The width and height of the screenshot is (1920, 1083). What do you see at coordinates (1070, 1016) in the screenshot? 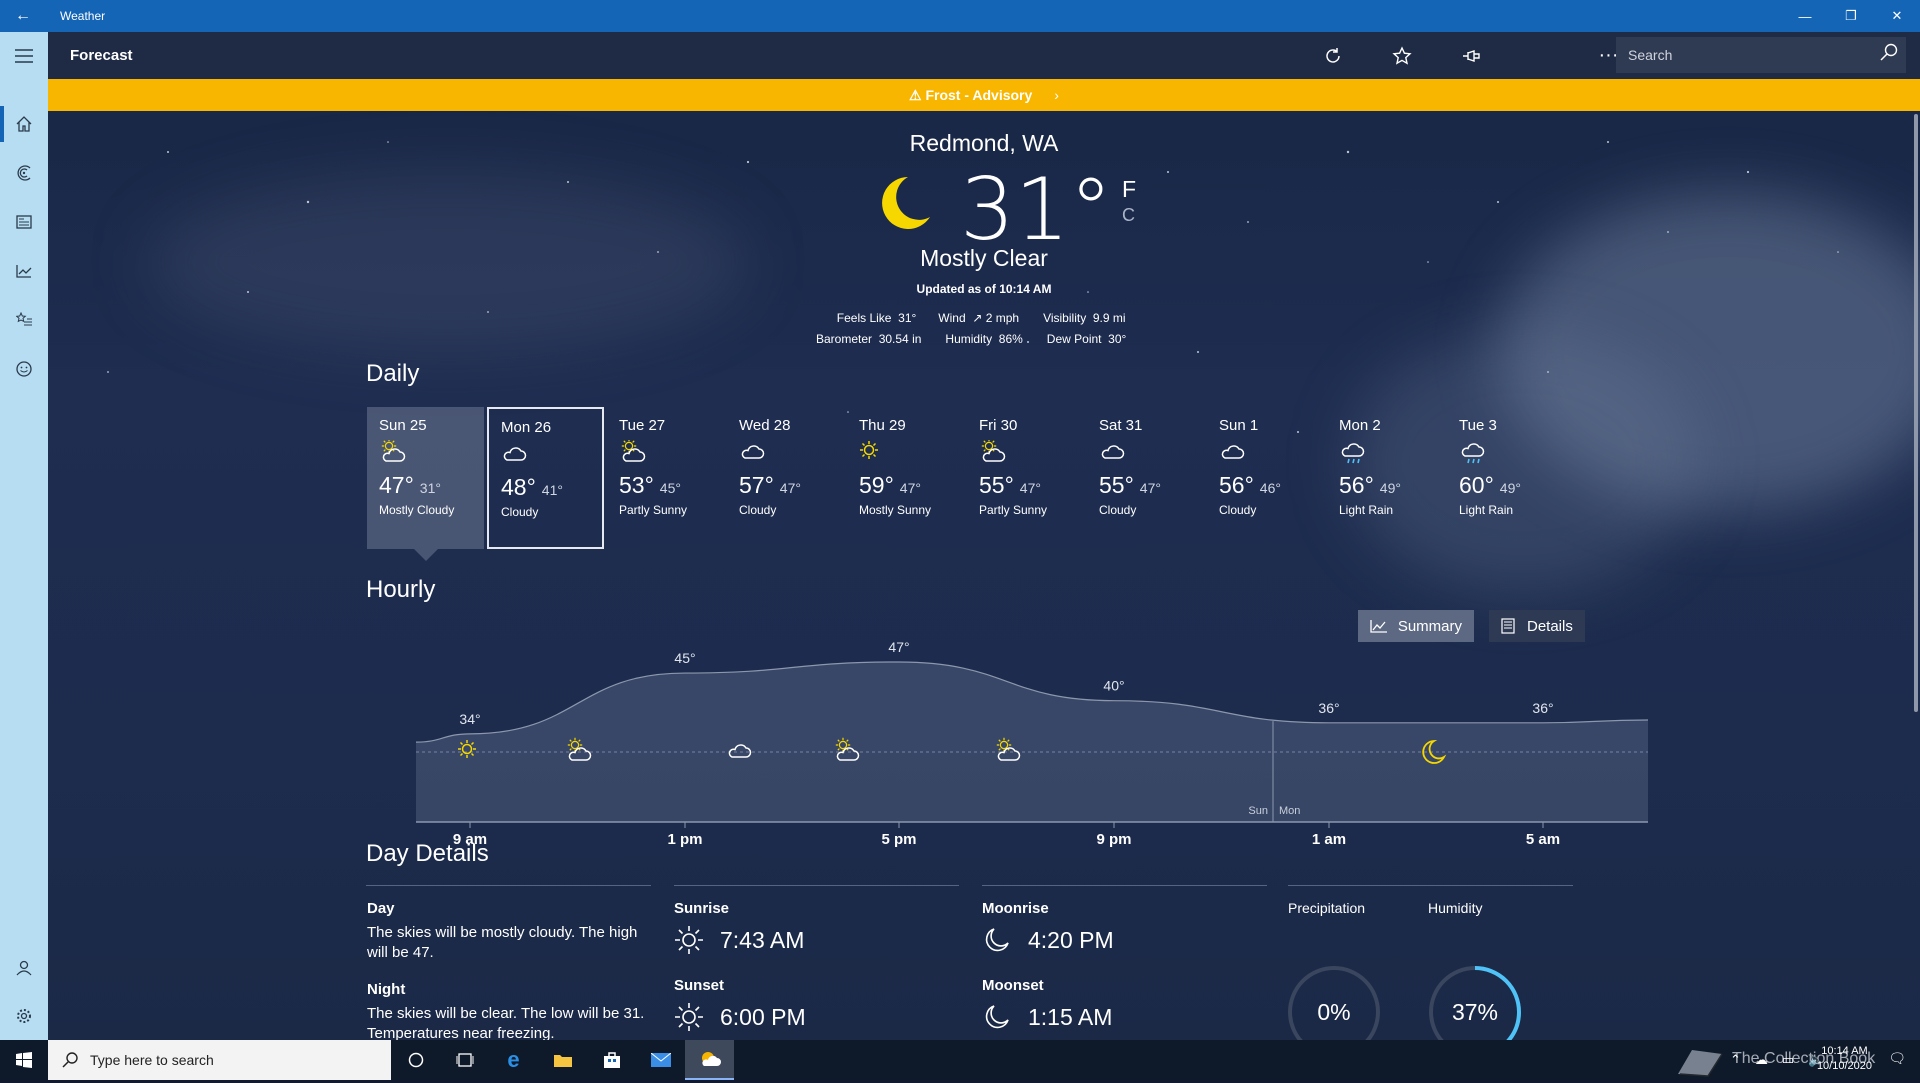
I see `moonset-time: 1:15 AM` at bounding box center [1070, 1016].